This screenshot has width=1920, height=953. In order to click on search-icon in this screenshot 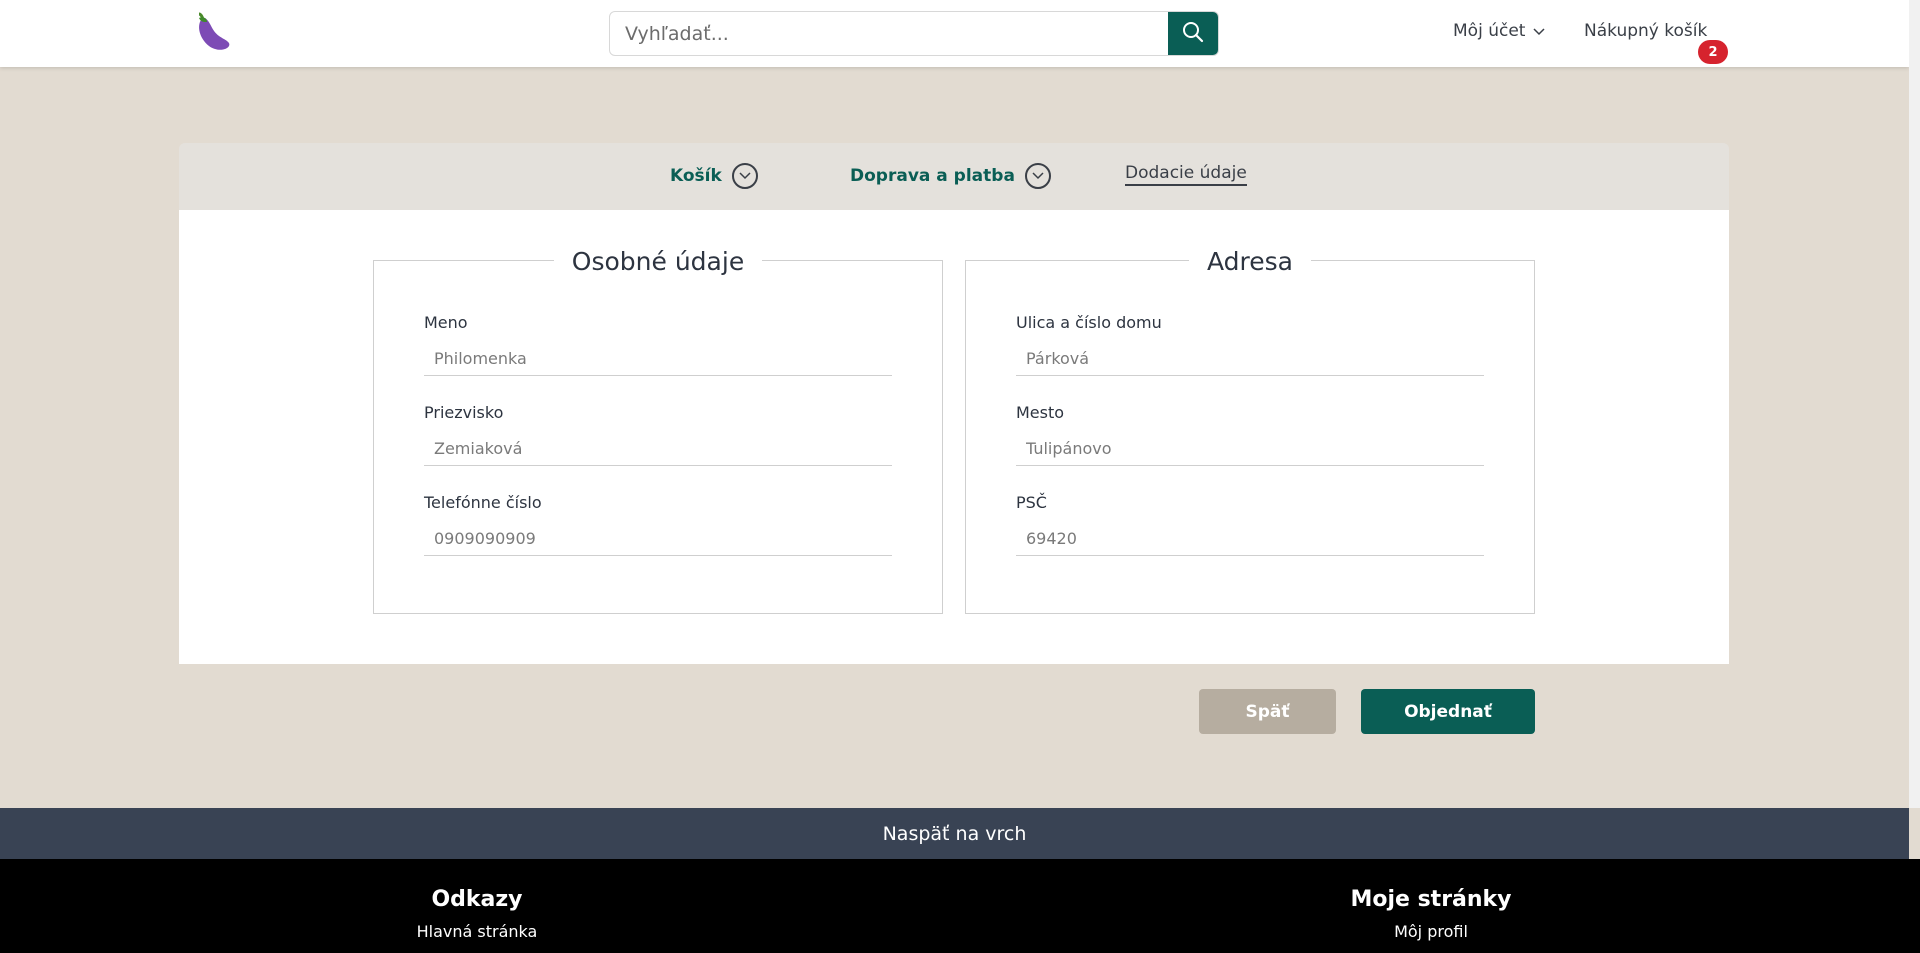, I will do `click(1193, 34)`.